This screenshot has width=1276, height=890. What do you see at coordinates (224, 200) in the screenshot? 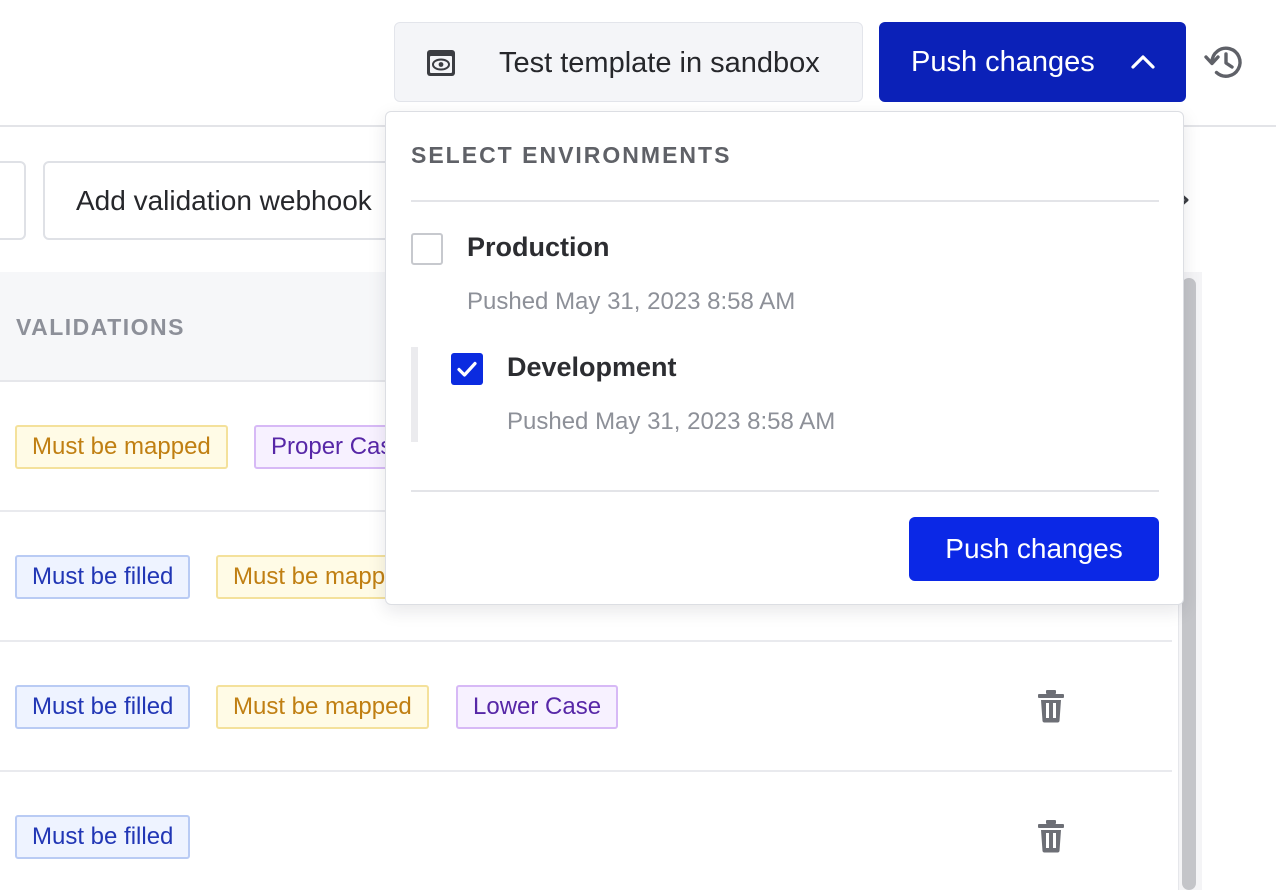
I see `webhook-button-label: Add validation webhook` at bounding box center [224, 200].